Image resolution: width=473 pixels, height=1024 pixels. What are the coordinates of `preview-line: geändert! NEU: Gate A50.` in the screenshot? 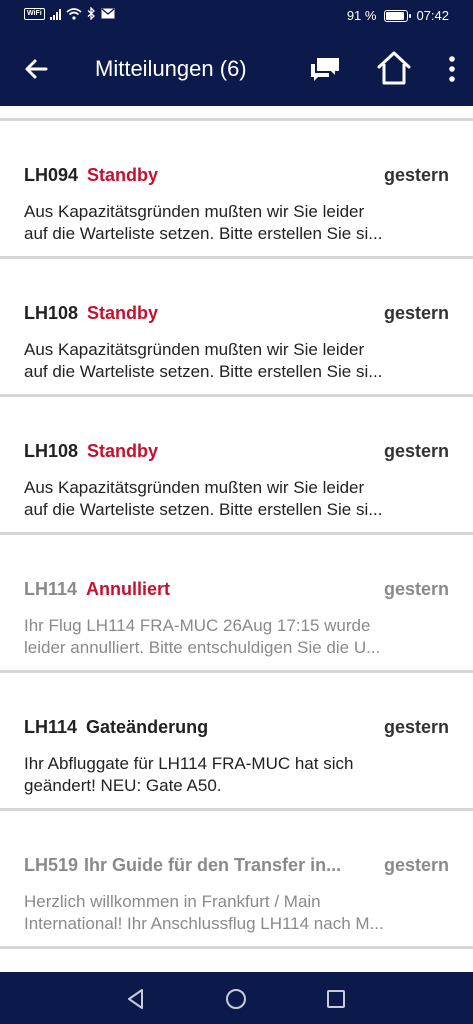 It's located at (123, 785).